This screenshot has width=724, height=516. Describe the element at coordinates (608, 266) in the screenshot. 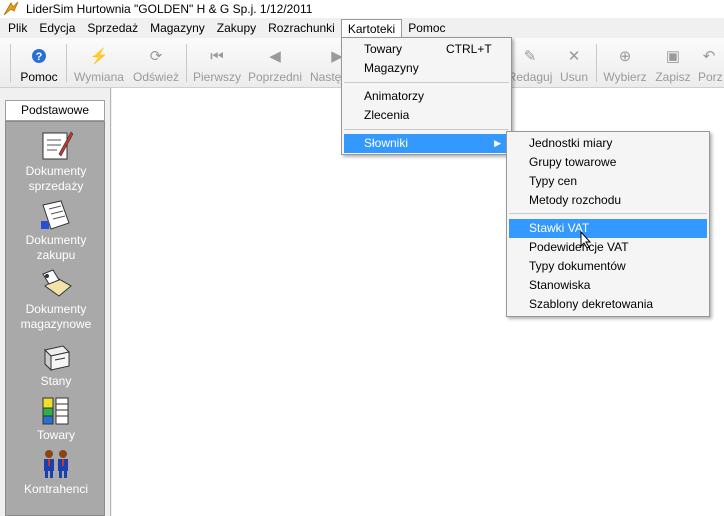

I see `submenu-item-typy-dokumentow: Typy dokumentów` at that location.